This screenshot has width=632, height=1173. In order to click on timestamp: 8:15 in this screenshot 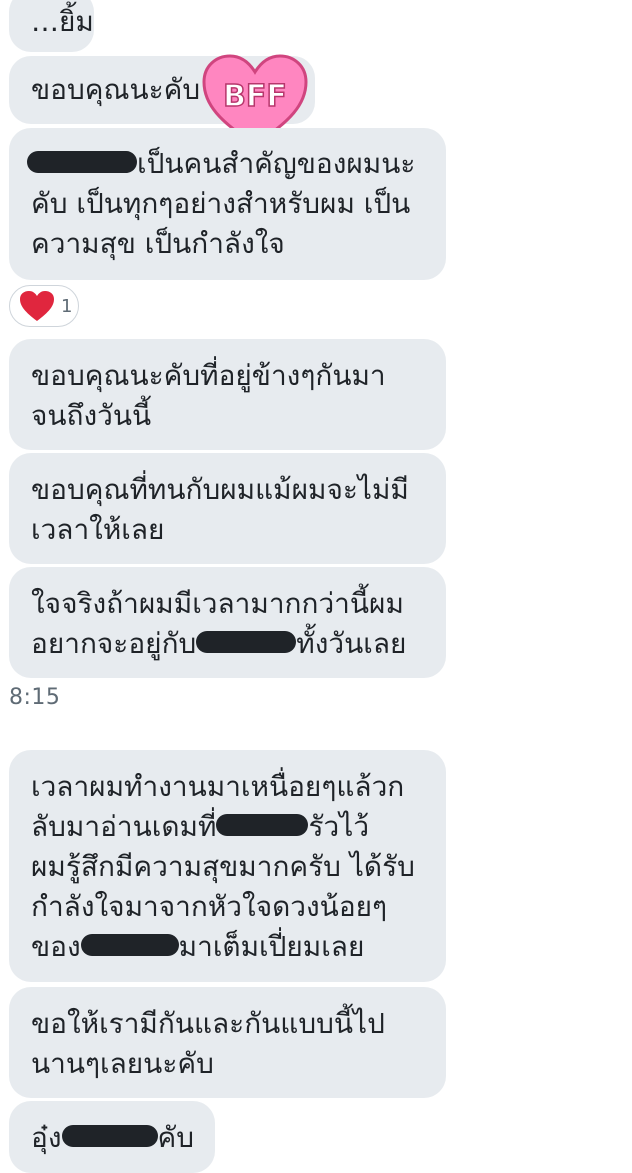, I will do `click(35, 697)`.